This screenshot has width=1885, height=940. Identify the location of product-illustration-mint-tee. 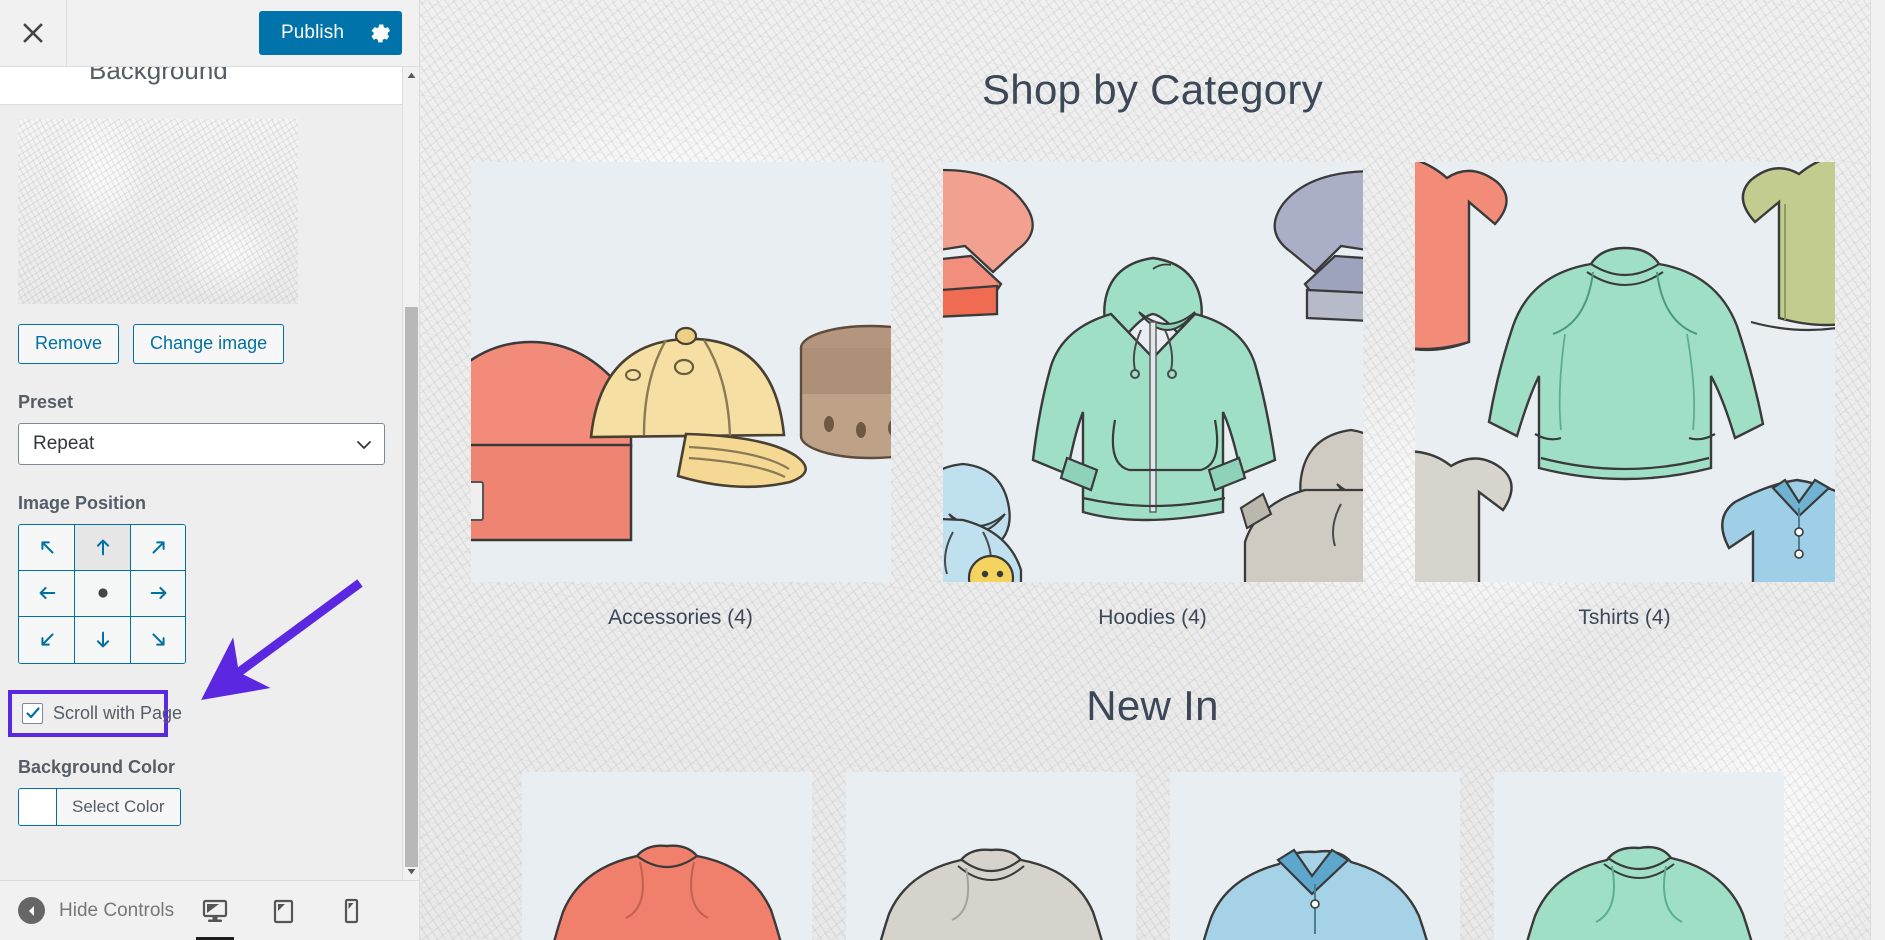
(1638, 856).